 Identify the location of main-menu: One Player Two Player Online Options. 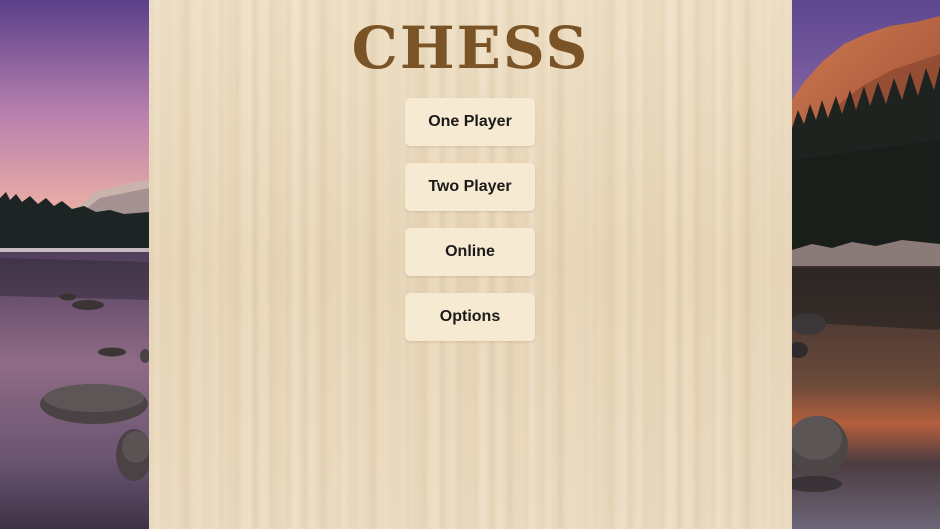
(470, 228).